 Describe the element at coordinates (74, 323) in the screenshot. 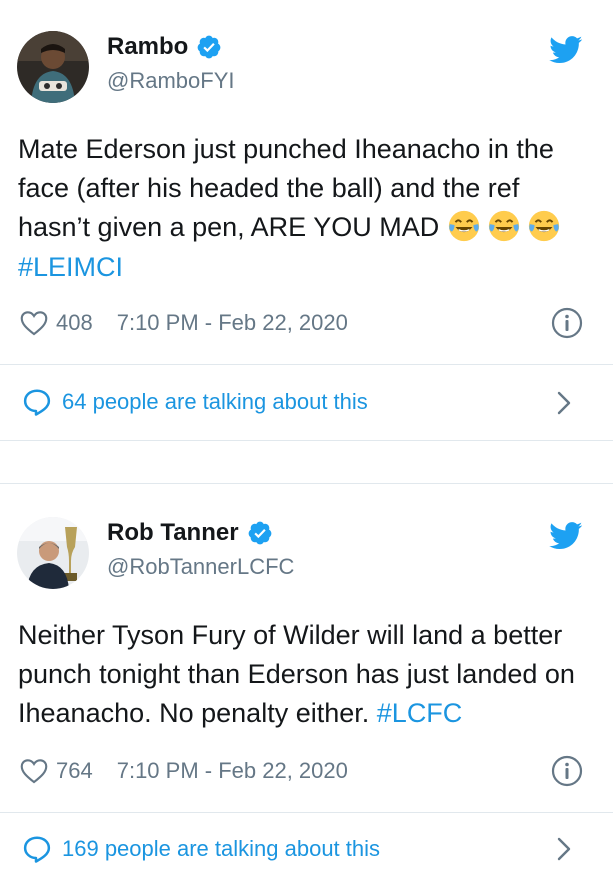

I see `like-count: 408` at that location.